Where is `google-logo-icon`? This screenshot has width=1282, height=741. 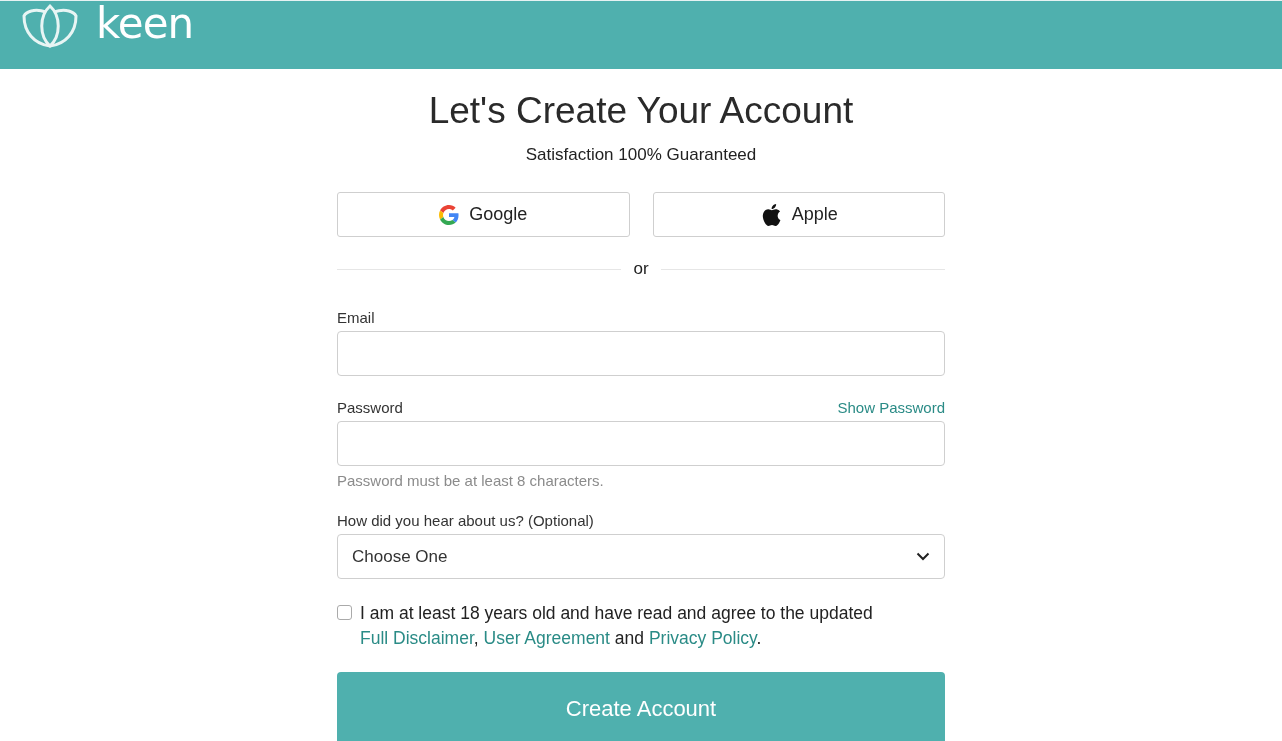
google-logo-icon is located at coordinates (449, 214).